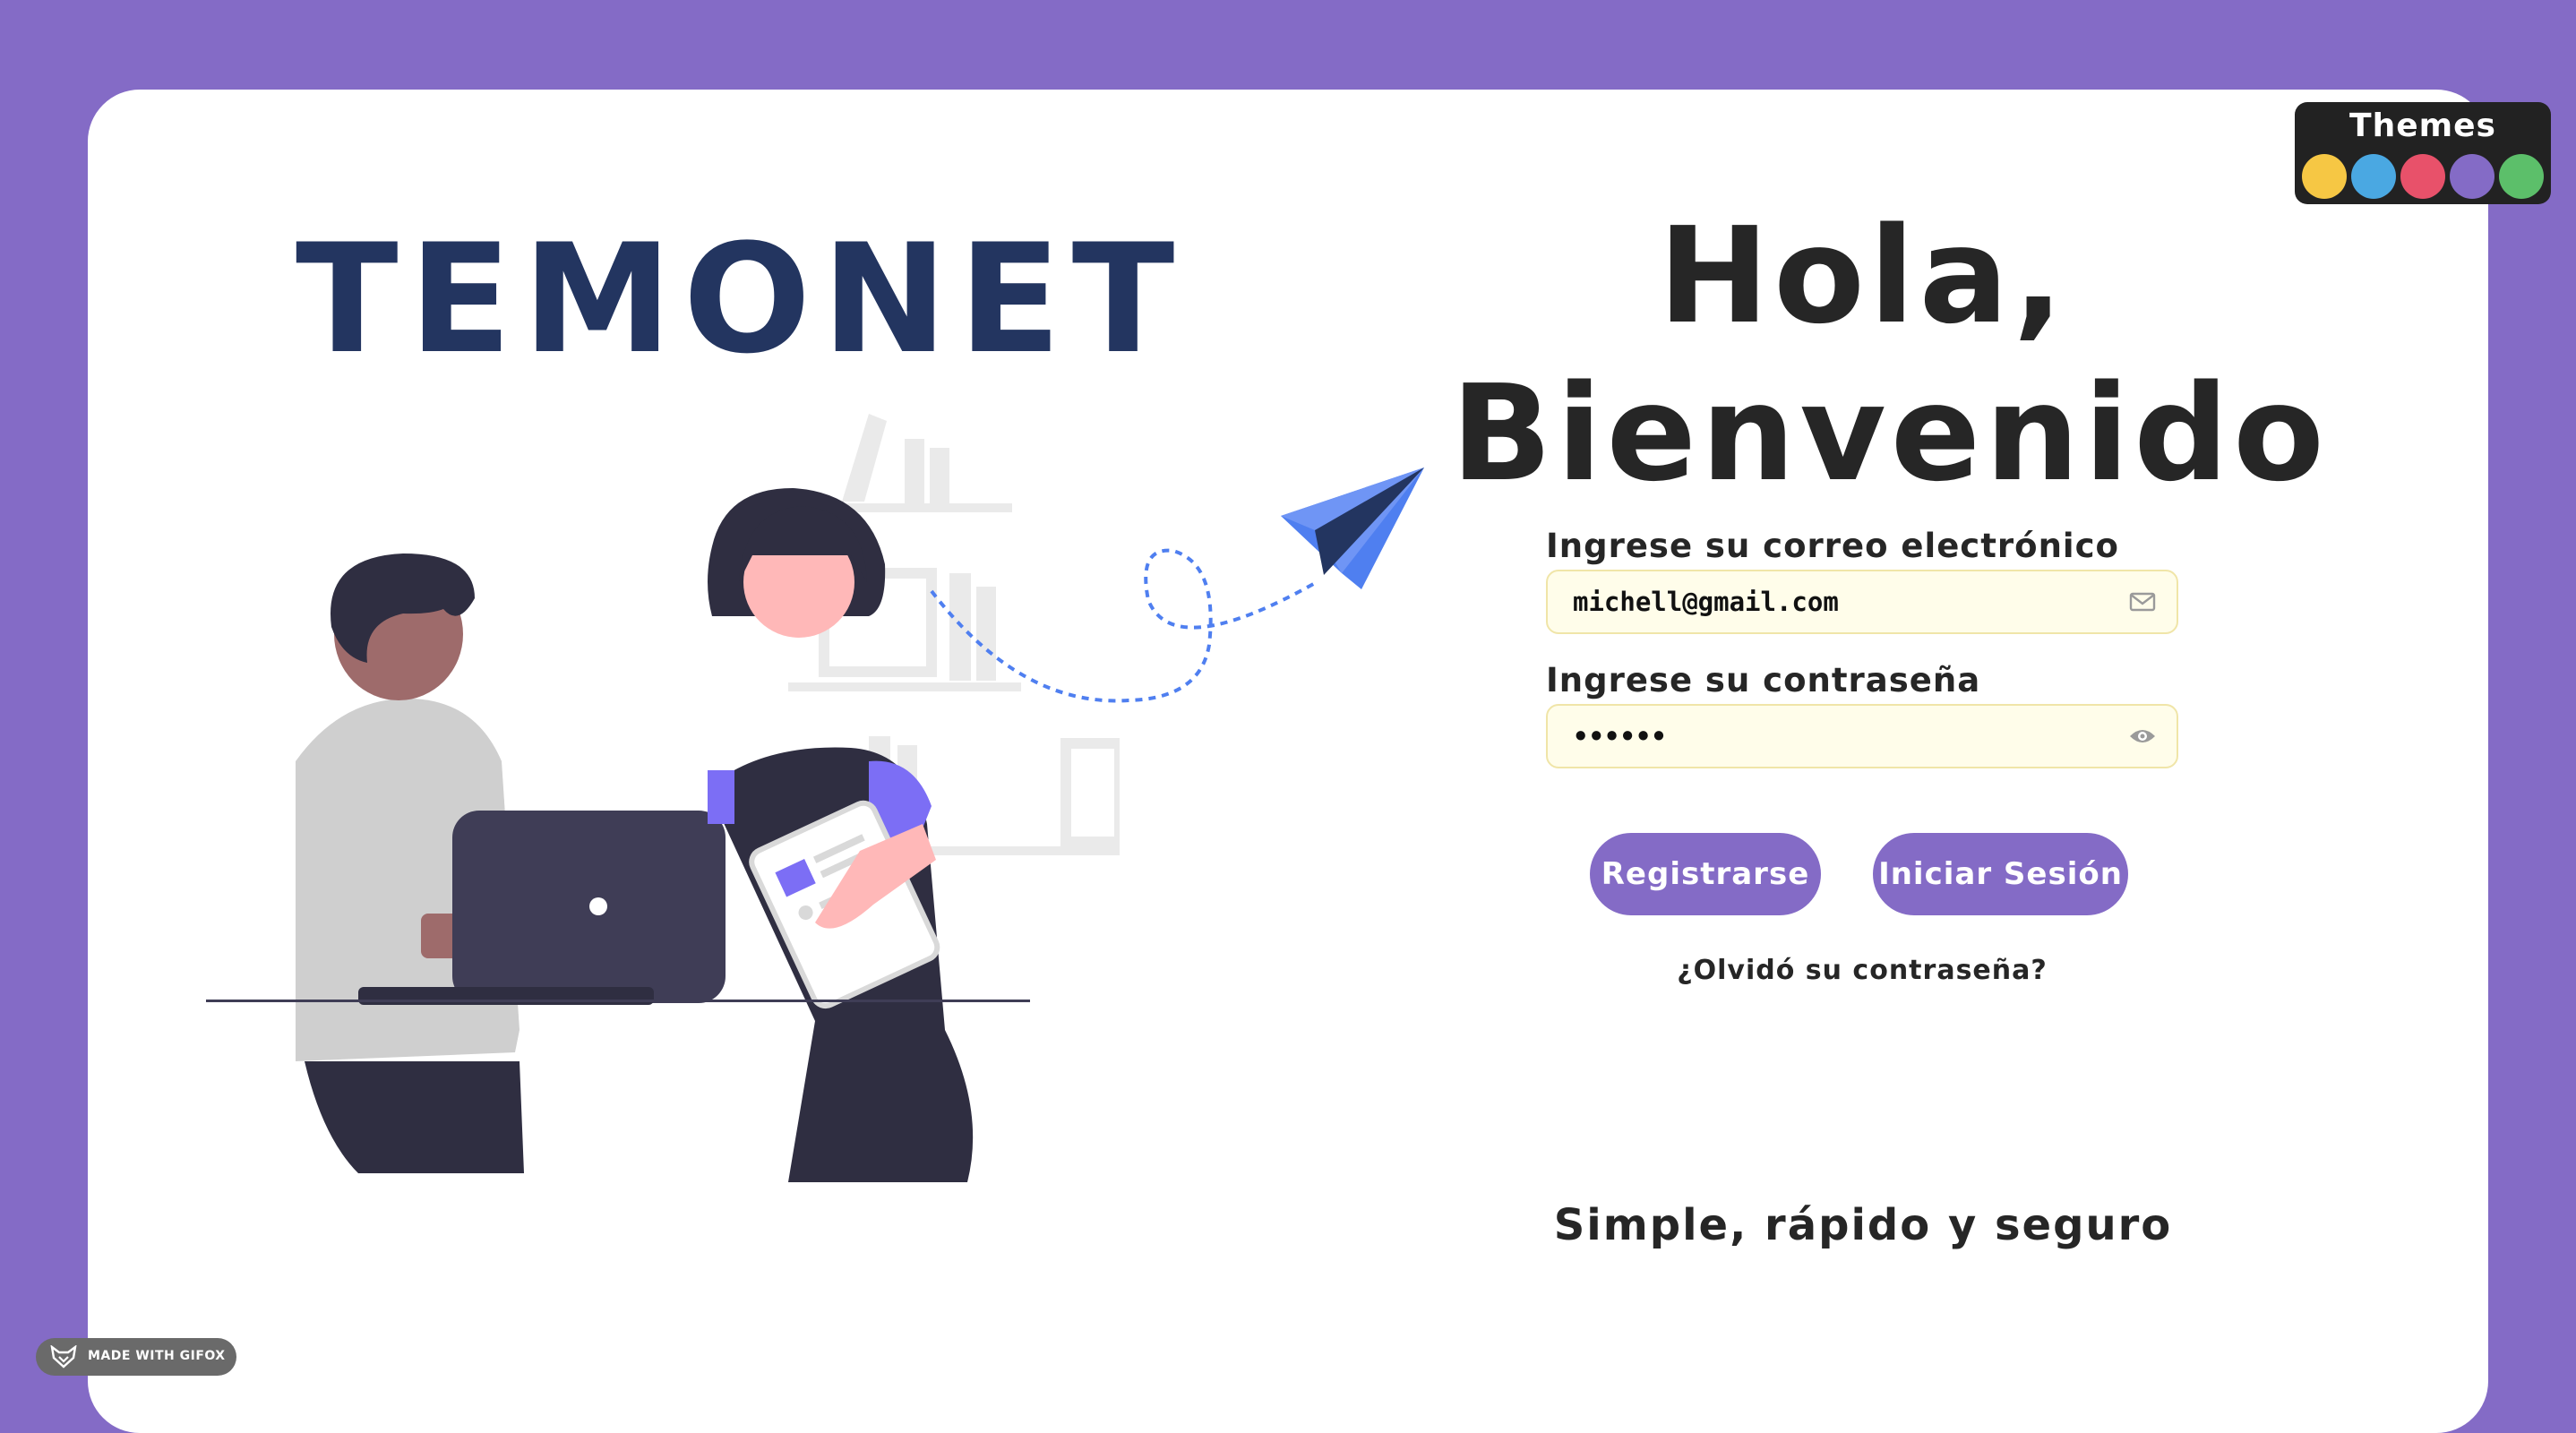 The width and height of the screenshot is (2576, 1433). Describe the element at coordinates (2142, 602) in the screenshot. I see `envelope-icon` at that location.